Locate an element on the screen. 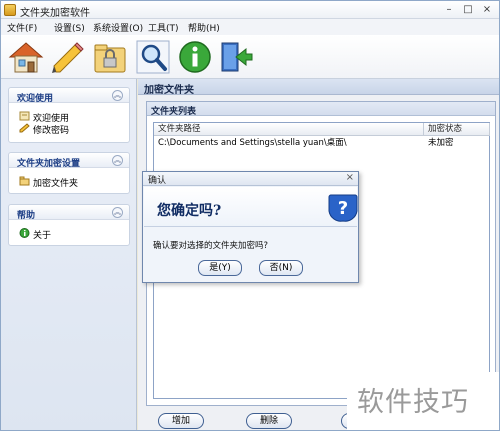  close-button: × is located at coordinates (487, 9).